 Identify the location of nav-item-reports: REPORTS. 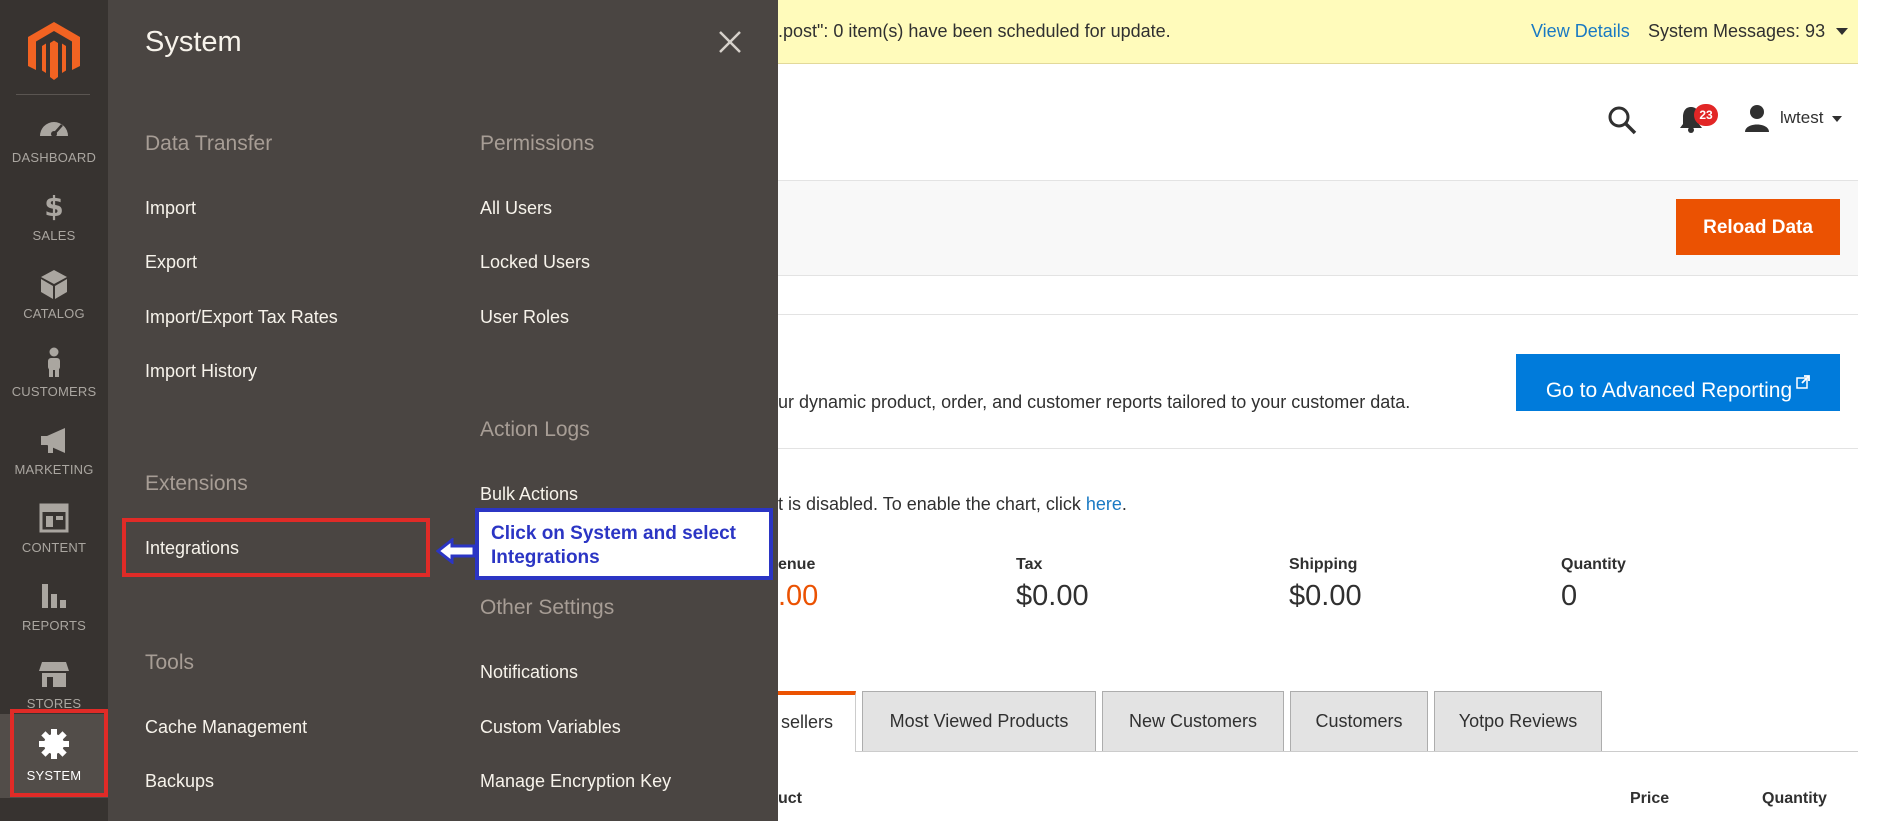
(54, 618).